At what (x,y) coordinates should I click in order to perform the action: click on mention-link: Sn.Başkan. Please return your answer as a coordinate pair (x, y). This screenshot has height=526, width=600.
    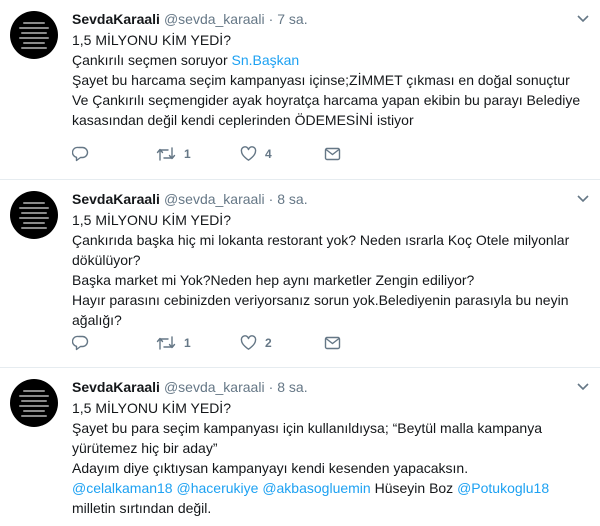
    Looking at the image, I should click on (266, 60).